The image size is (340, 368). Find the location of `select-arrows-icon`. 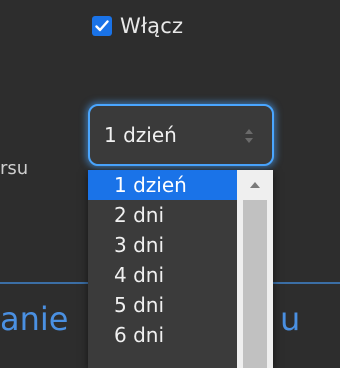

select-arrows-icon is located at coordinates (249, 136).